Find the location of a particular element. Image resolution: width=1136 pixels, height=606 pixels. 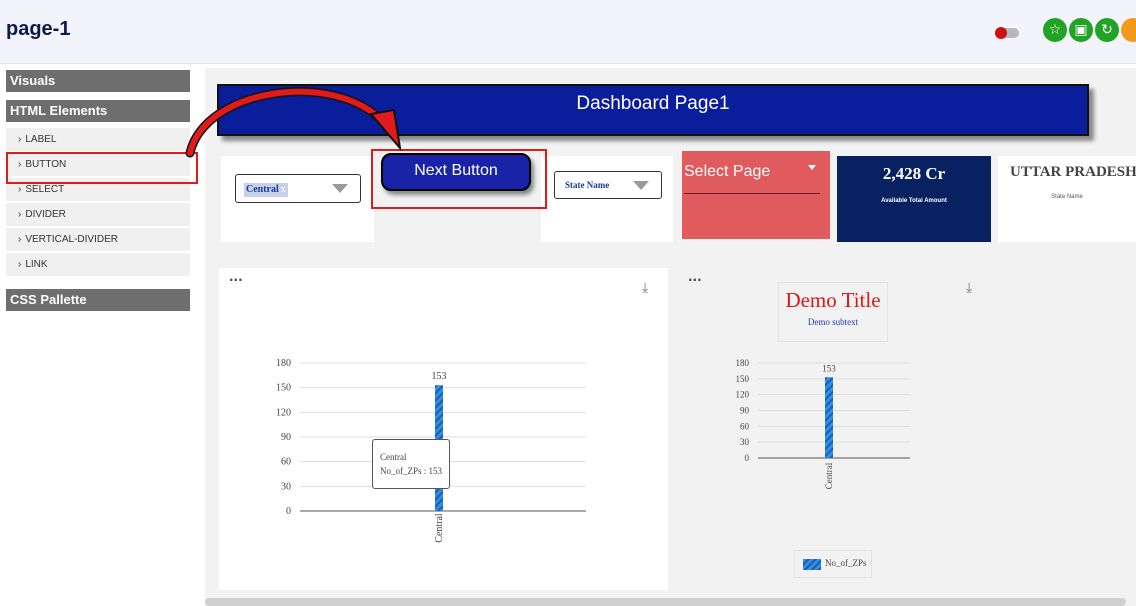

highlight-arrow is located at coordinates (293, 122).